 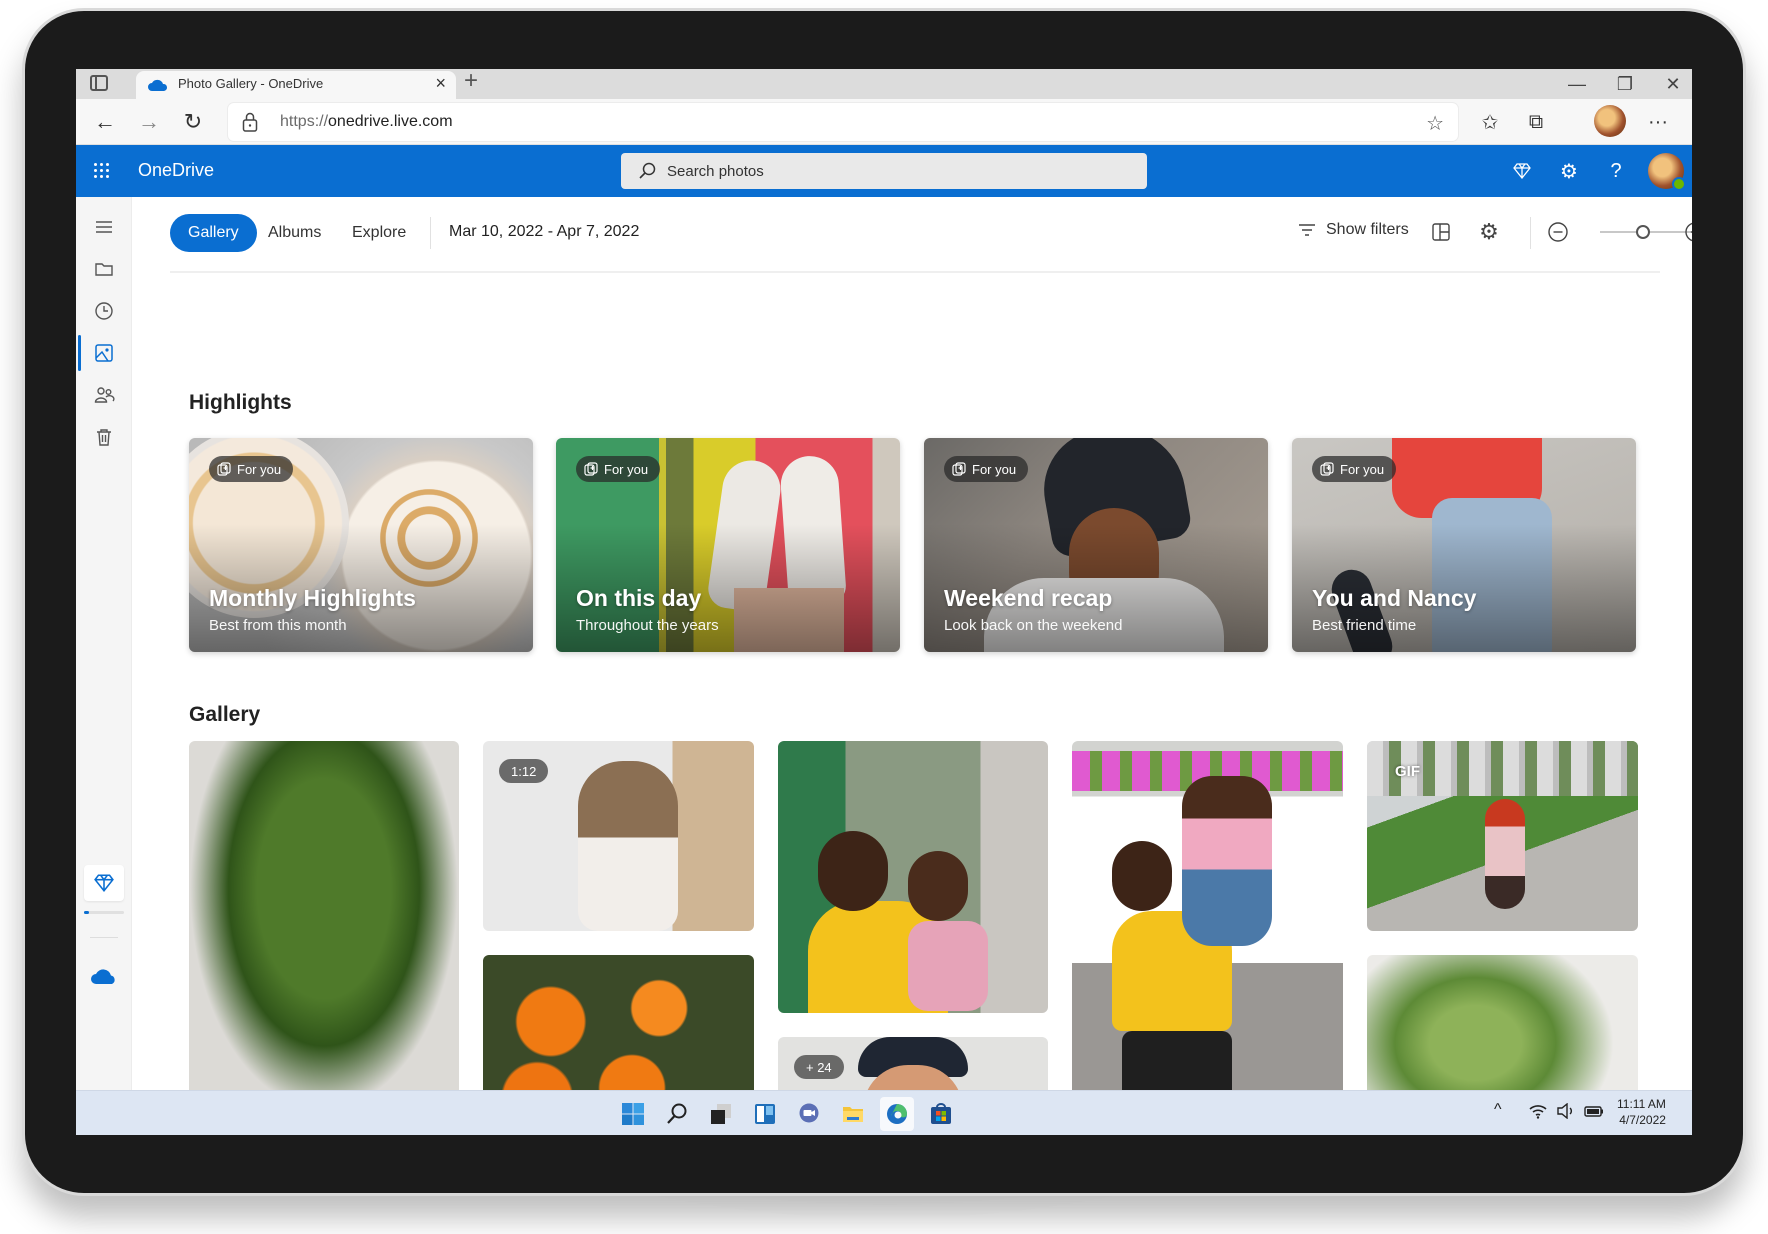 I want to click on onedrive-cloud-icon, so click(x=104, y=976).